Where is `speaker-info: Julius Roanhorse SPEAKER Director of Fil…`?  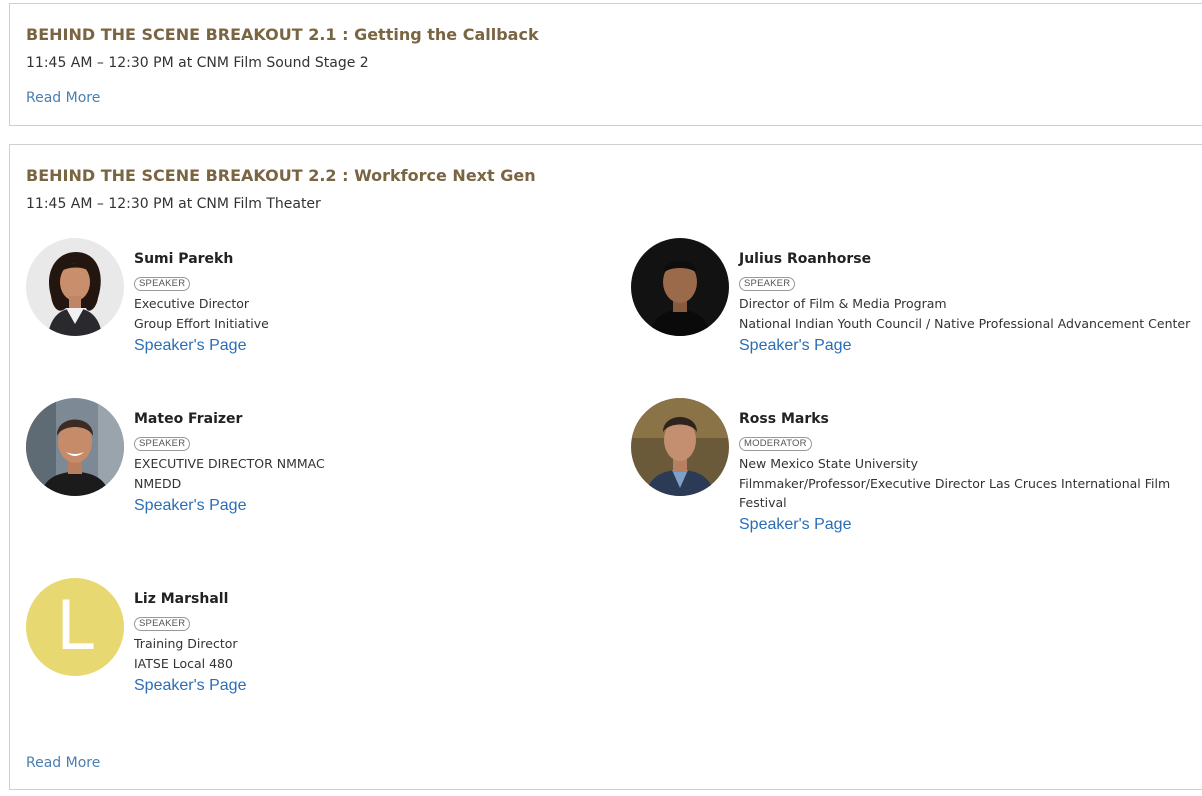 speaker-info: Julius Roanhorse SPEAKER Director of Fil… is located at coordinates (970, 302).